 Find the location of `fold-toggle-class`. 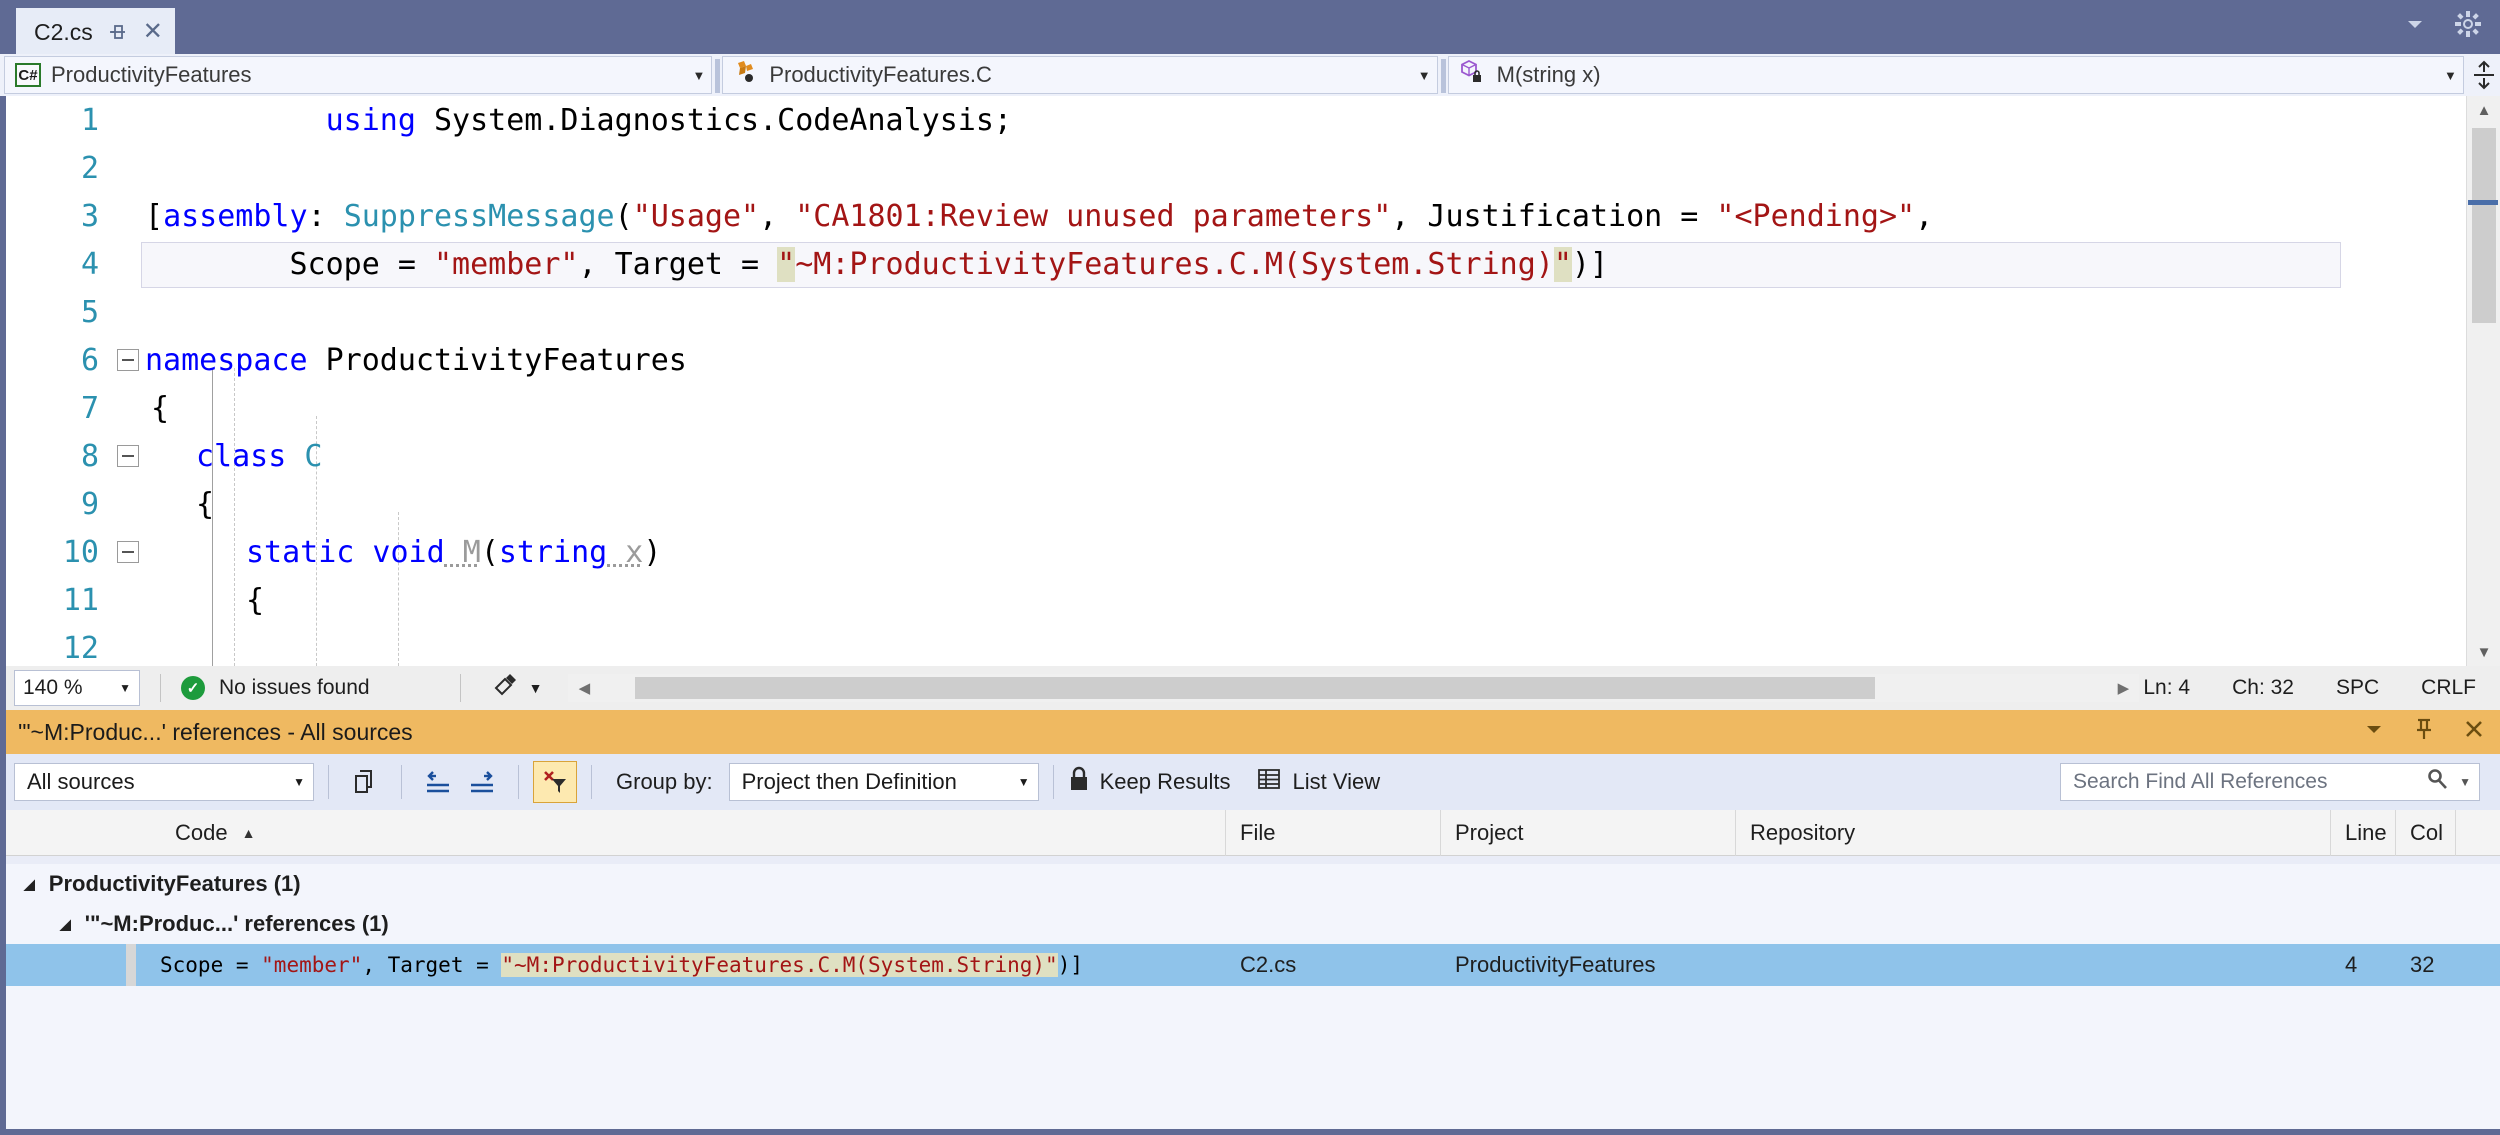

fold-toggle-class is located at coordinates (128, 456).